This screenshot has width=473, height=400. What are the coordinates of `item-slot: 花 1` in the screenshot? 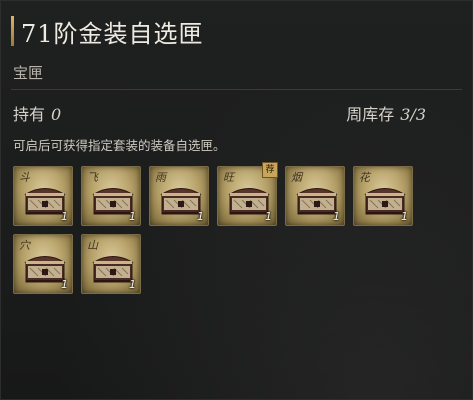 It's located at (383, 196).